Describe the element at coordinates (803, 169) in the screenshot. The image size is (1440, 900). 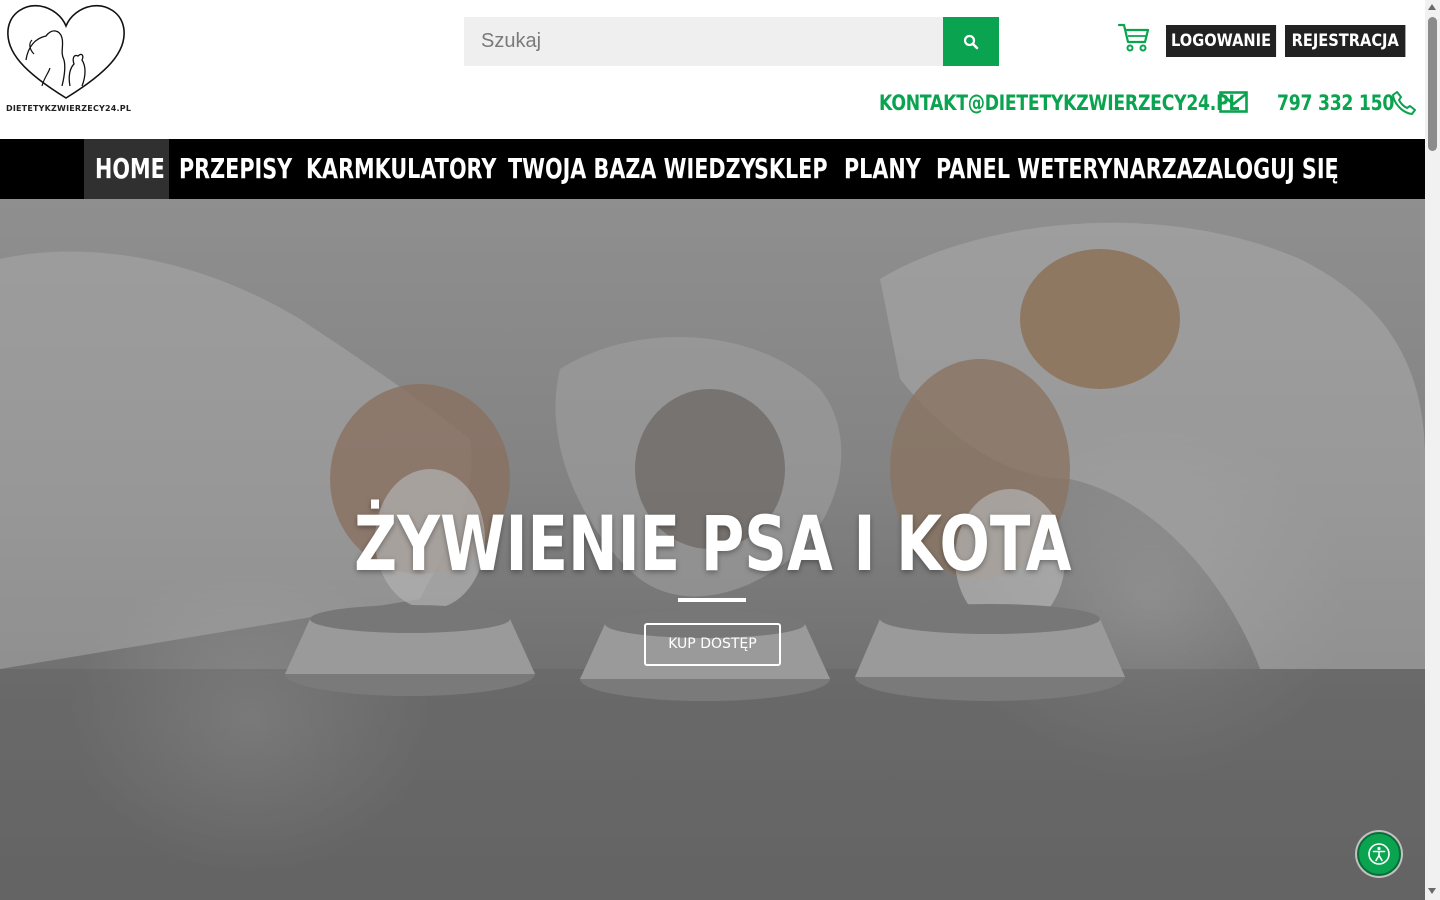
I see `nav-item-sklep: SKLEP` at that location.